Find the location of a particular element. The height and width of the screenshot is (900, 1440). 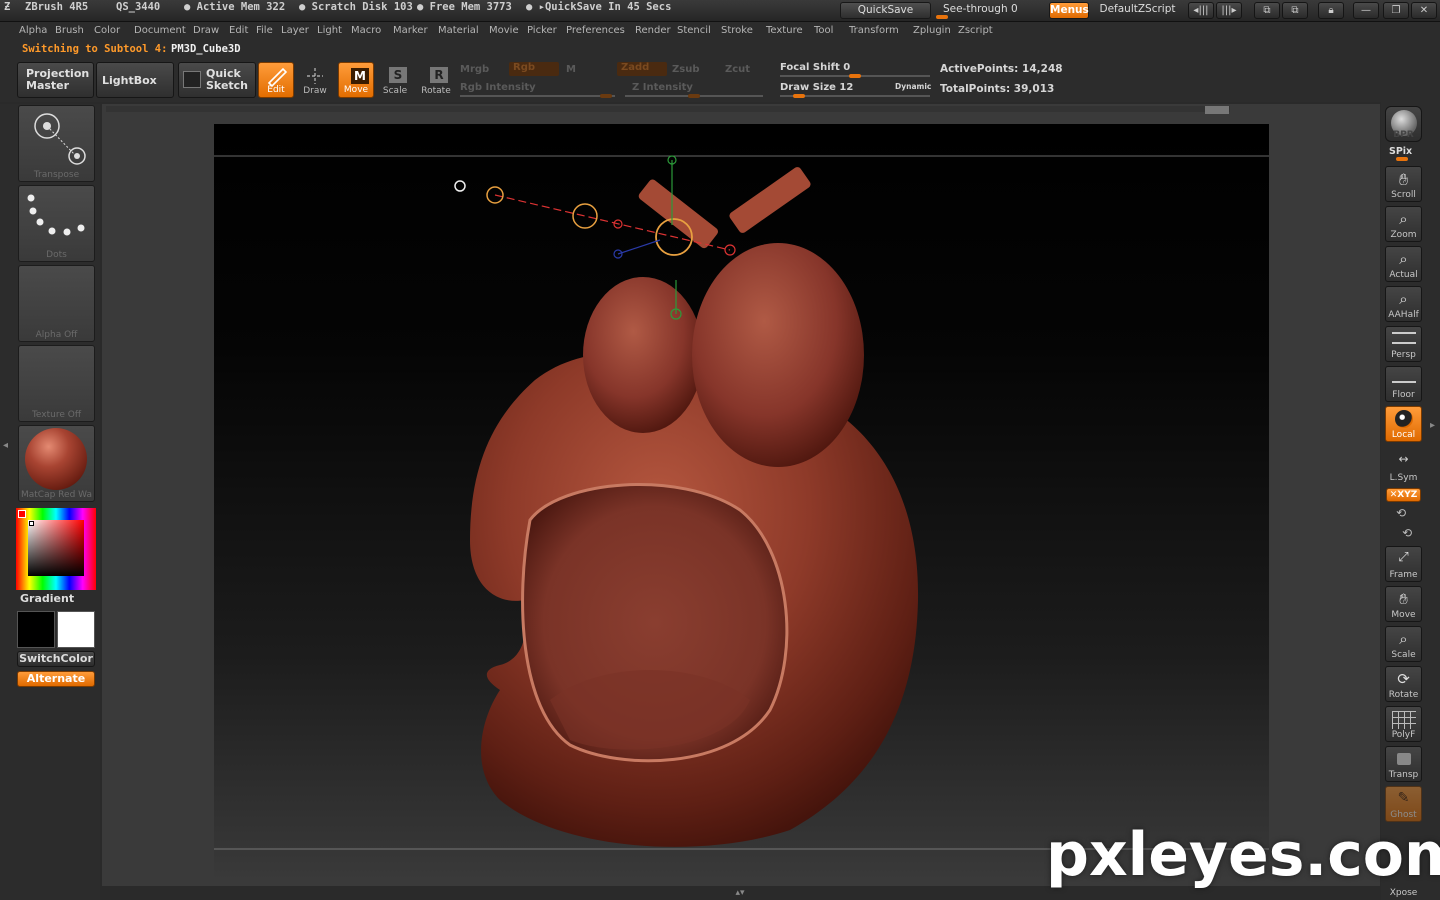

menu-alpha: Alpha is located at coordinates (33, 30).